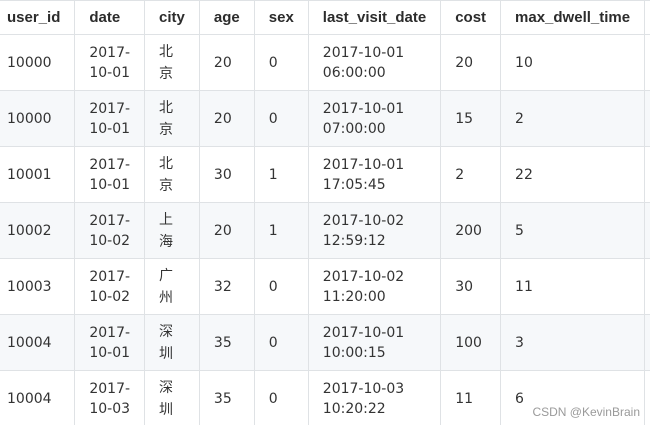  I want to click on cell-min-dwell-time: 5, so click(647, 230).